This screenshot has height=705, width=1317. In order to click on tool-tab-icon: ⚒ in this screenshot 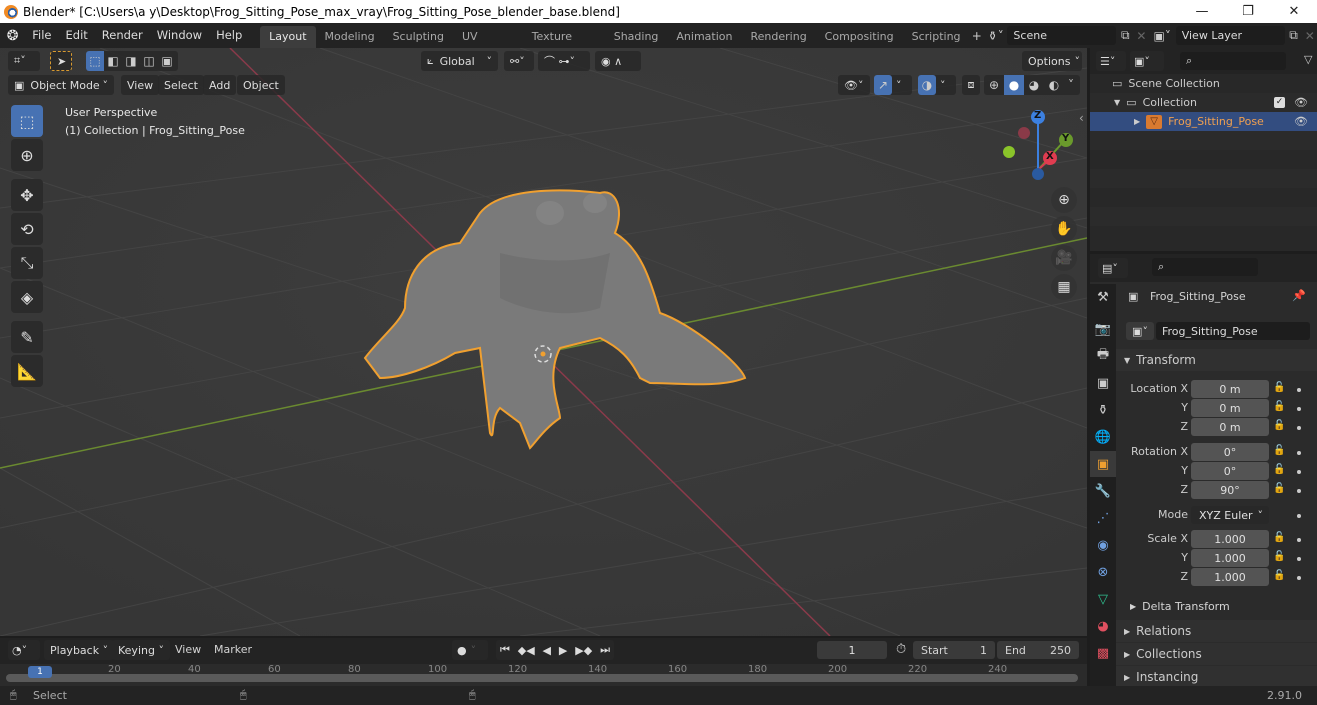, I will do `click(1103, 297)`.